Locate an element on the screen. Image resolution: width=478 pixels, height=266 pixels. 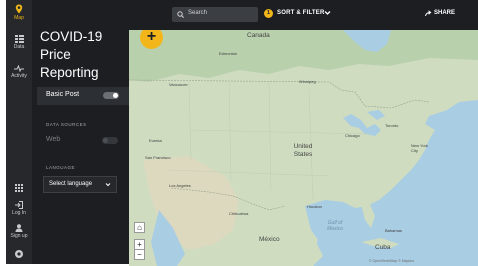
rail-item-settings is located at coordinates (19, 254).